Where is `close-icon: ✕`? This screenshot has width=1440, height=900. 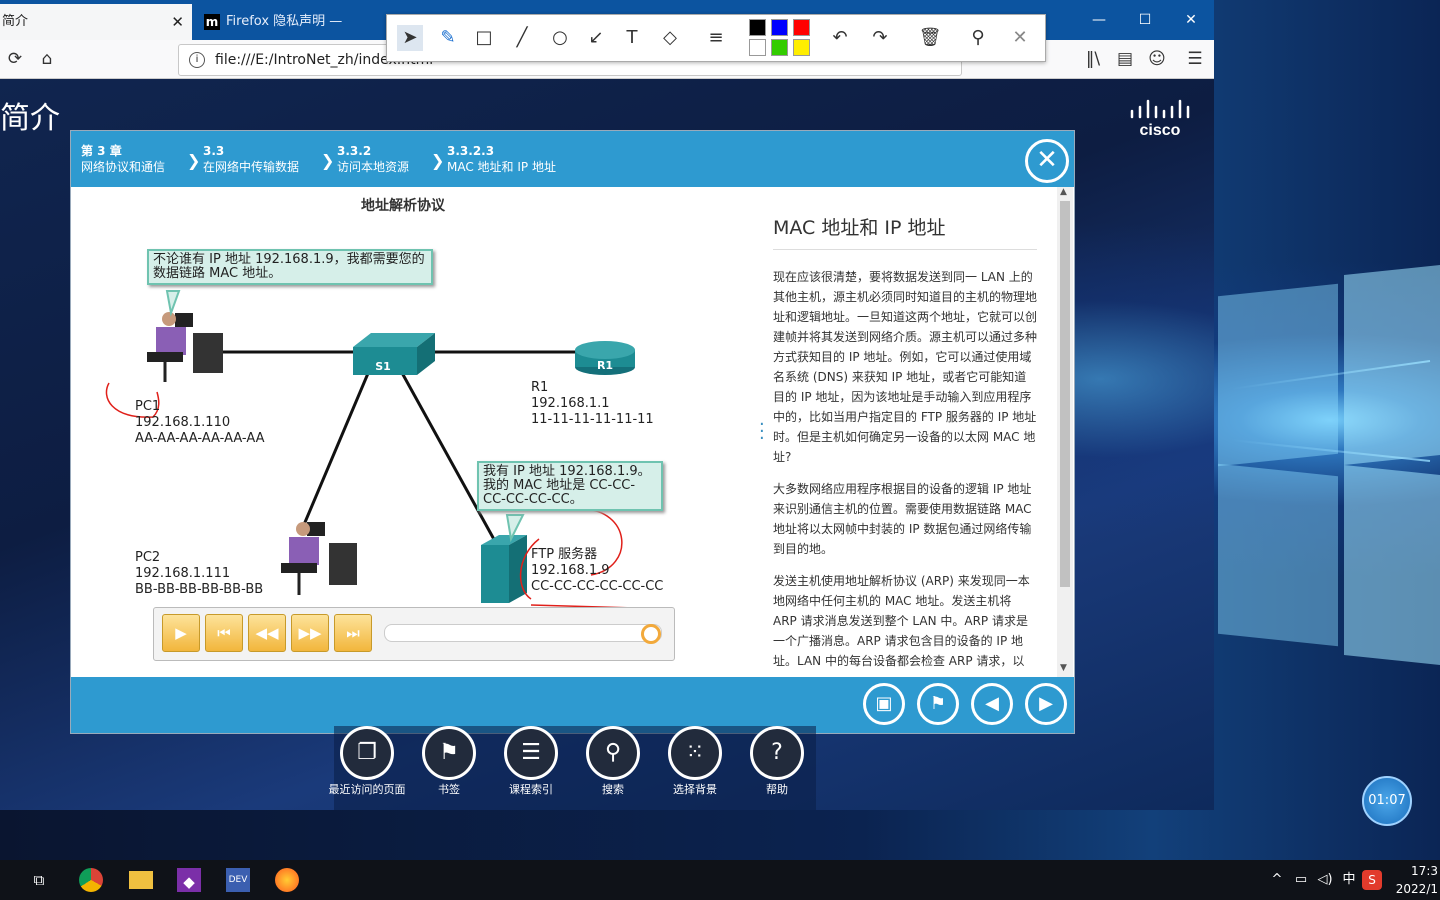
close-icon: ✕ is located at coordinates (1020, 38).